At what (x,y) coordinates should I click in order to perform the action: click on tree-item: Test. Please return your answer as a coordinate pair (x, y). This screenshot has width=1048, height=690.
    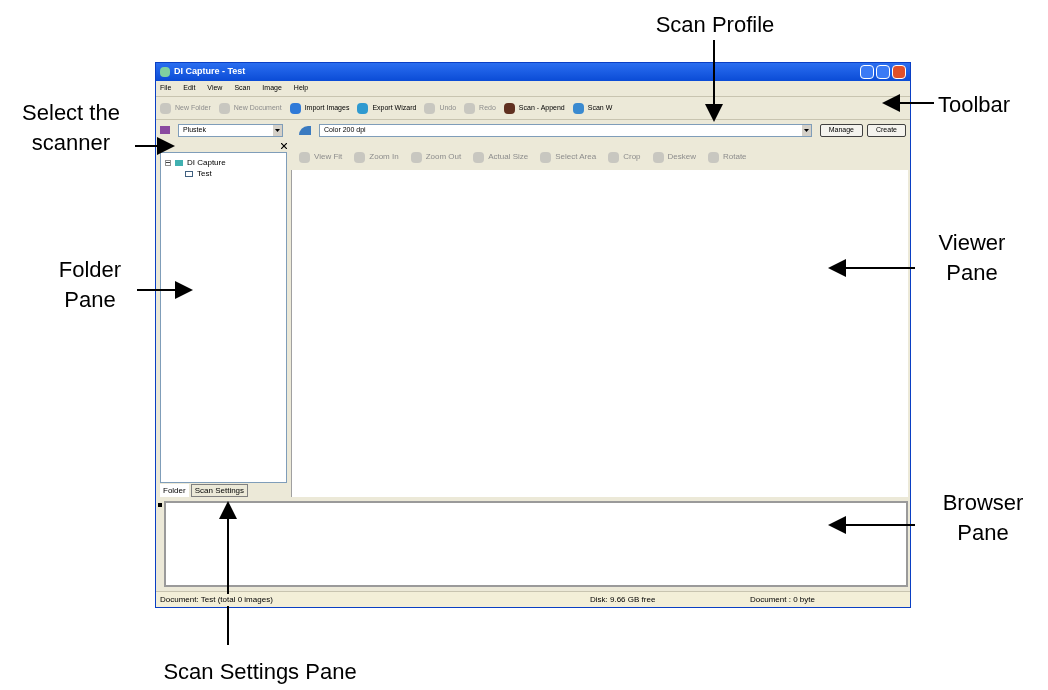
    Looking at the image, I should click on (204, 173).